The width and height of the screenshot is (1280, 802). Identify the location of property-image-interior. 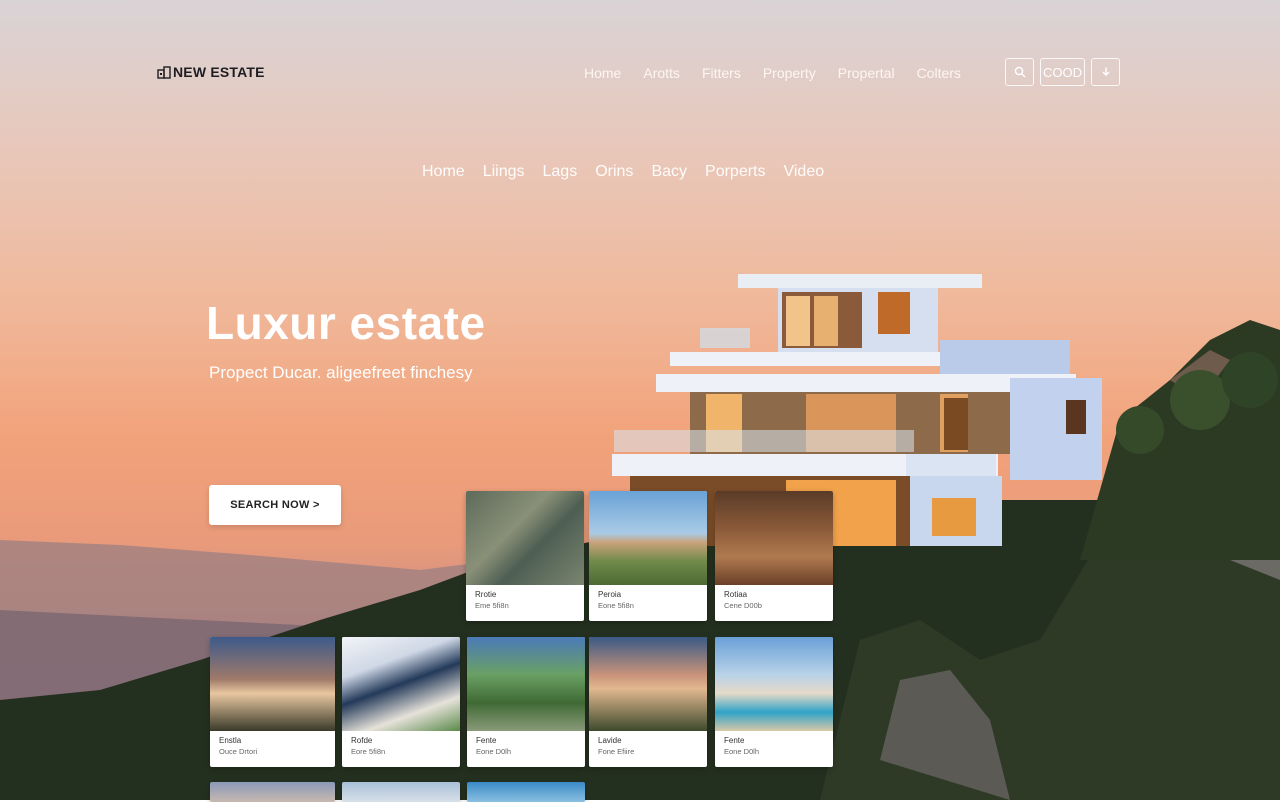
(774, 538).